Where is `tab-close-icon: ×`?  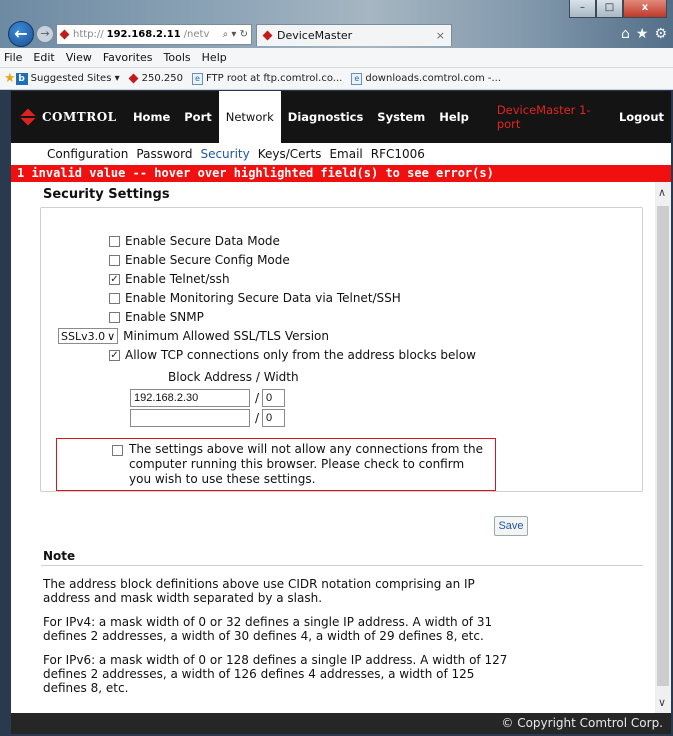
tab-close-icon: × is located at coordinates (440, 35).